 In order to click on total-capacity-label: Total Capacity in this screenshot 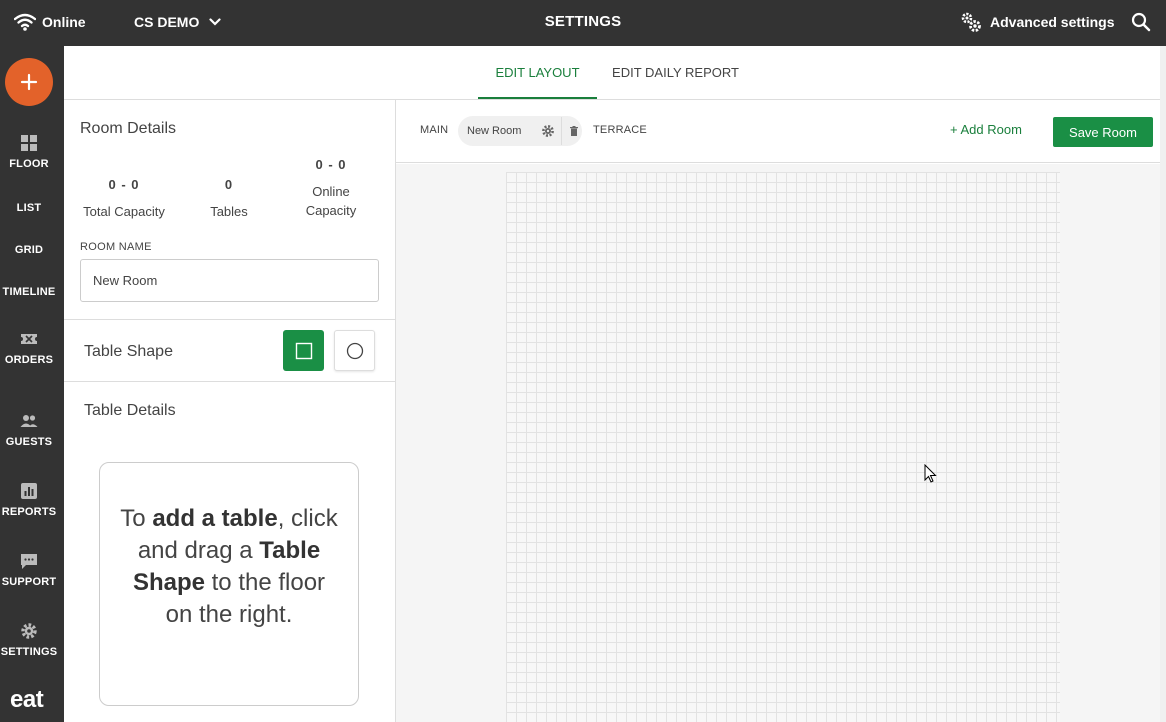, I will do `click(124, 211)`.